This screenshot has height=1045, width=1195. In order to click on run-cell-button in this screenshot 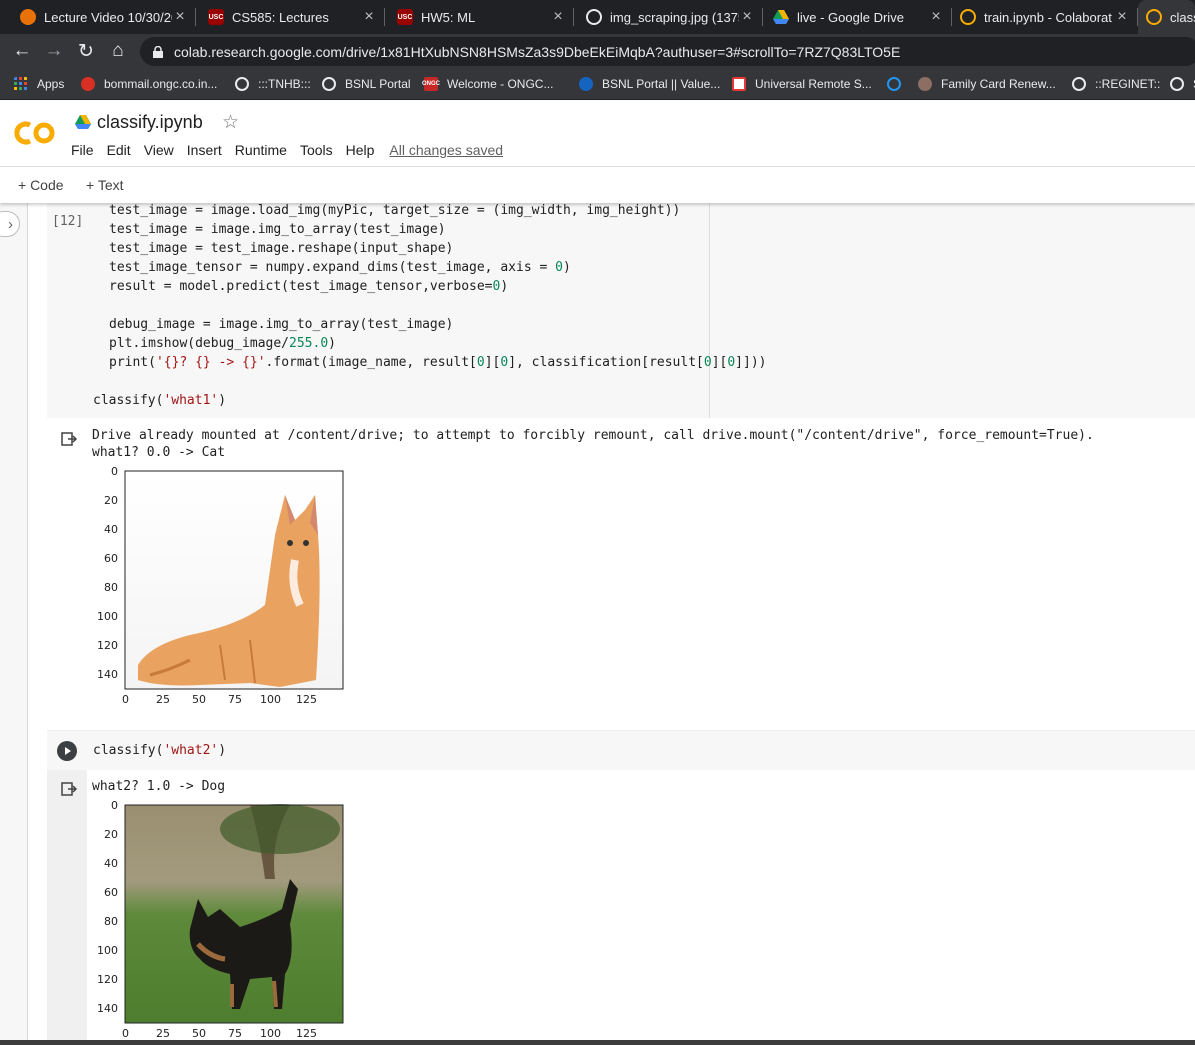, I will do `click(67, 751)`.